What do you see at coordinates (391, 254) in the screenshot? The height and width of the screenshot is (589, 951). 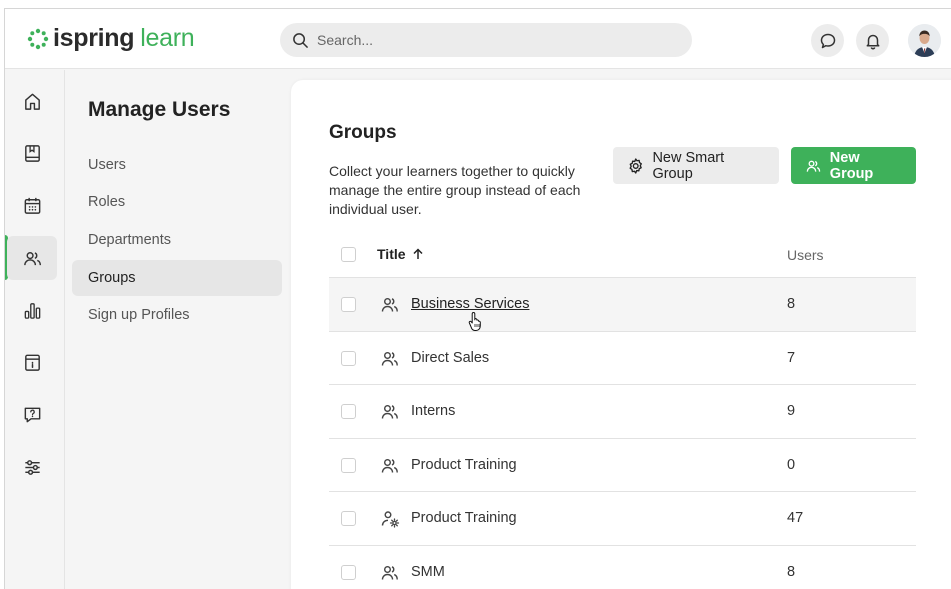 I see `title-column-label: Title` at bounding box center [391, 254].